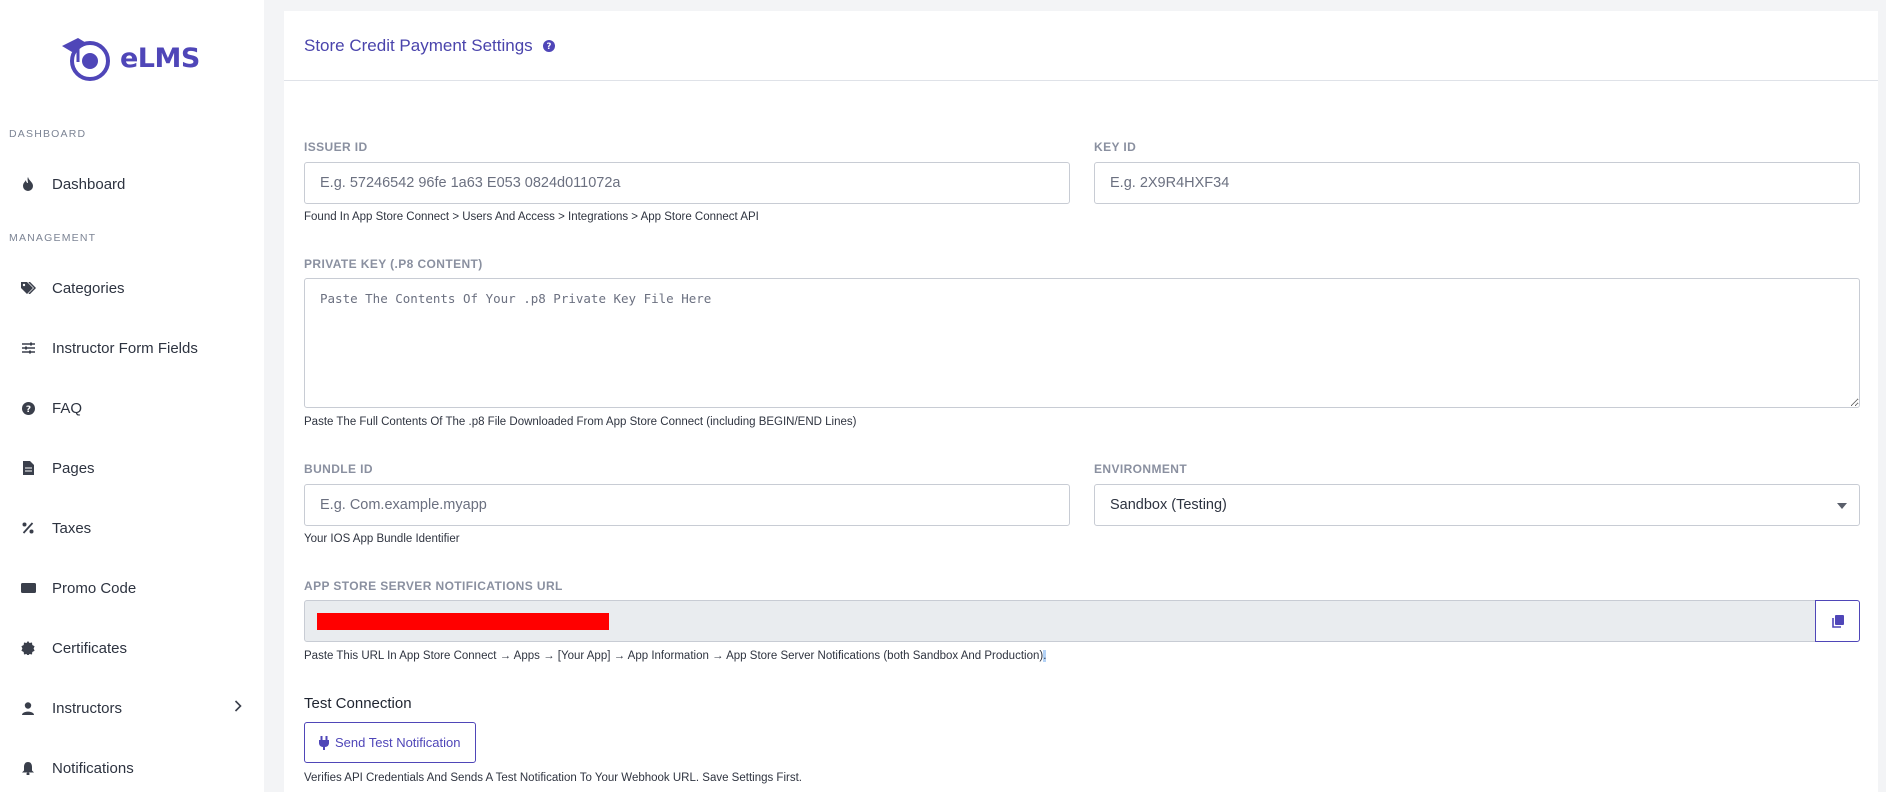 The width and height of the screenshot is (1886, 792). What do you see at coordinates (358, 703) in the screenshot?
I see `test-connection-title: Test Connection` at bounding box center [358, 703].